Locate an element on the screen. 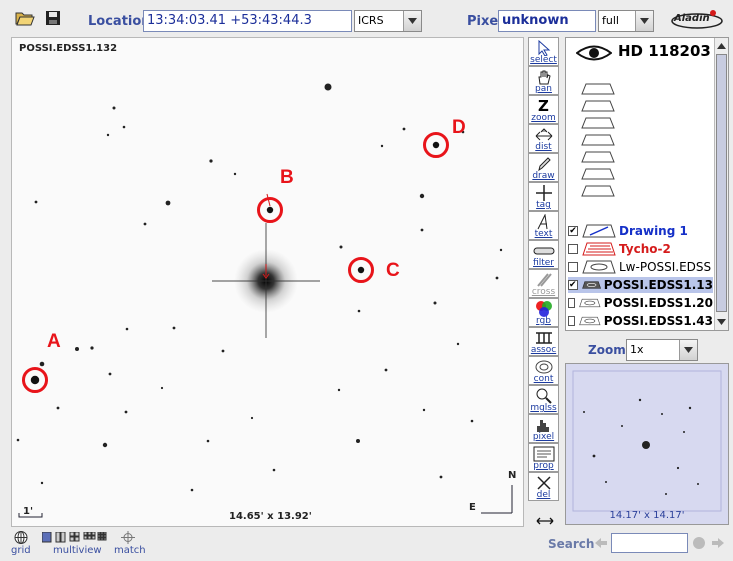  layer-scrollbar is located at coordinates (721, 184).